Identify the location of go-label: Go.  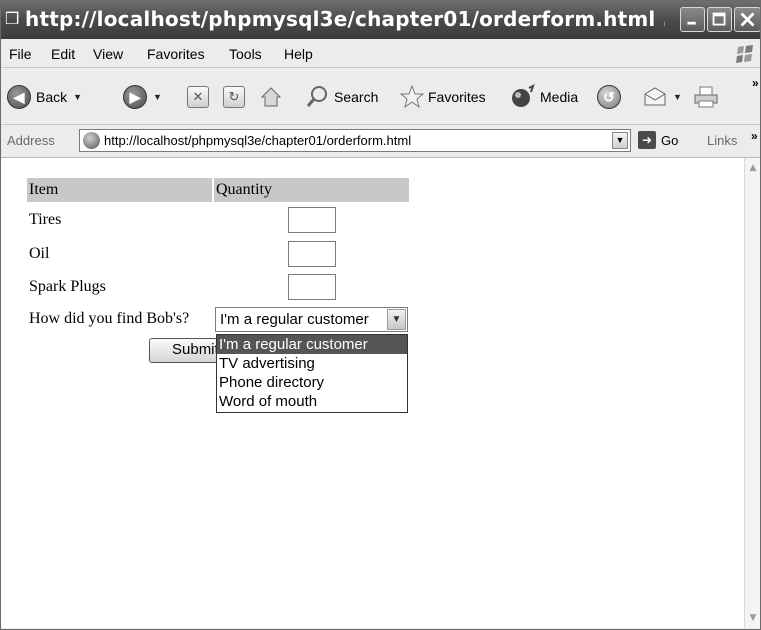
(670, 140).